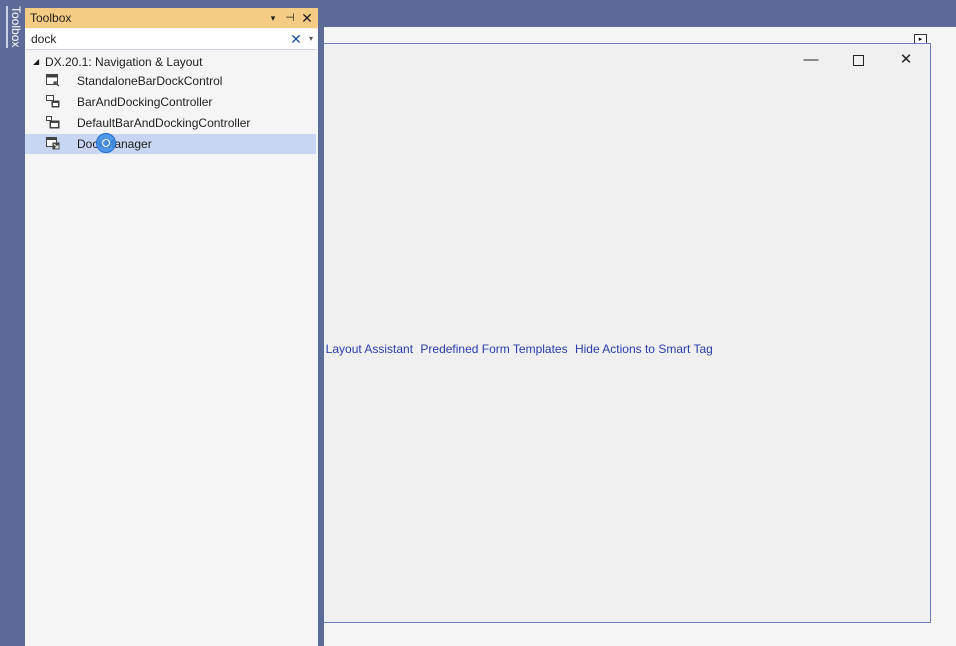  Describe the element at coordinates (171, 18) in the screenshot. I see `toolbox-header: Toolbox ▾ ⊣ ✕` at that location.